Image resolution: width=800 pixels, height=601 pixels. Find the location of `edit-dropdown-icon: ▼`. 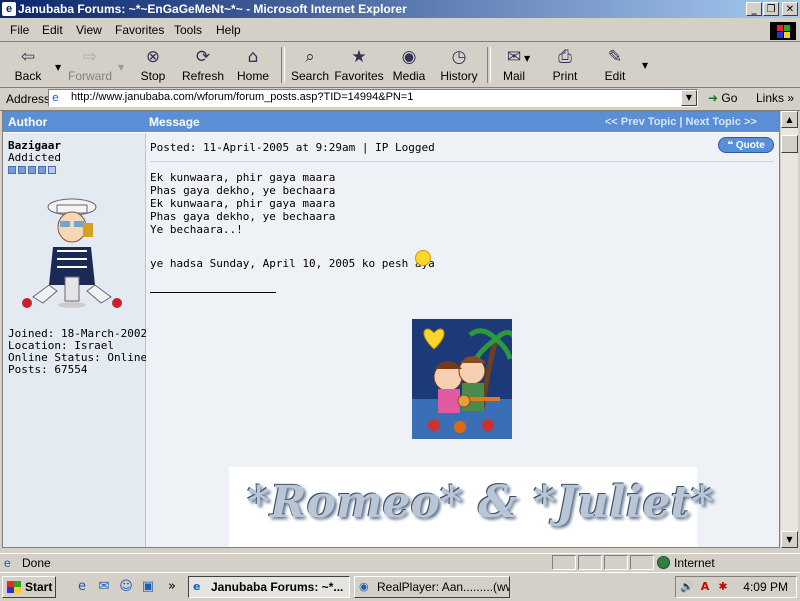

edit-dropdown-icon: ▼ is located at coordinates (645, 65).